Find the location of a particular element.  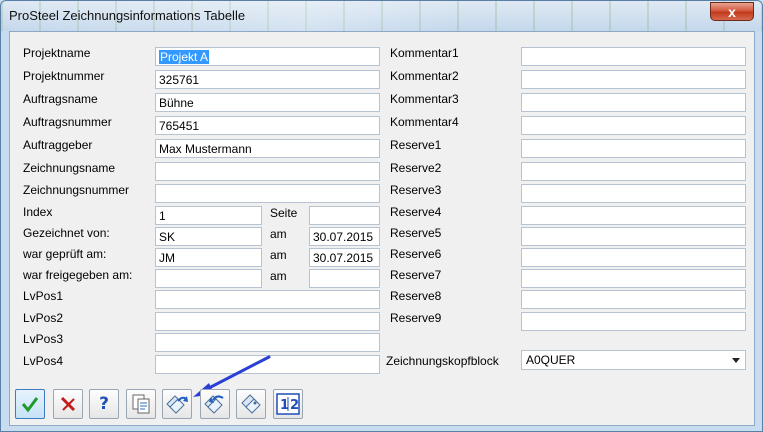

kommentar3-input is located at coordinates (633, 102).